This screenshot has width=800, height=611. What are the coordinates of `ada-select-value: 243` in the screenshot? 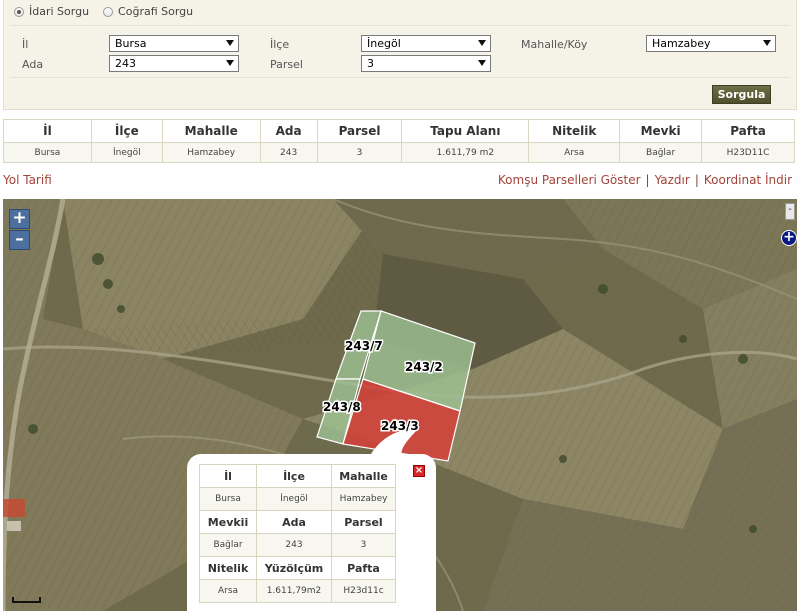 It's located at (125, 63).